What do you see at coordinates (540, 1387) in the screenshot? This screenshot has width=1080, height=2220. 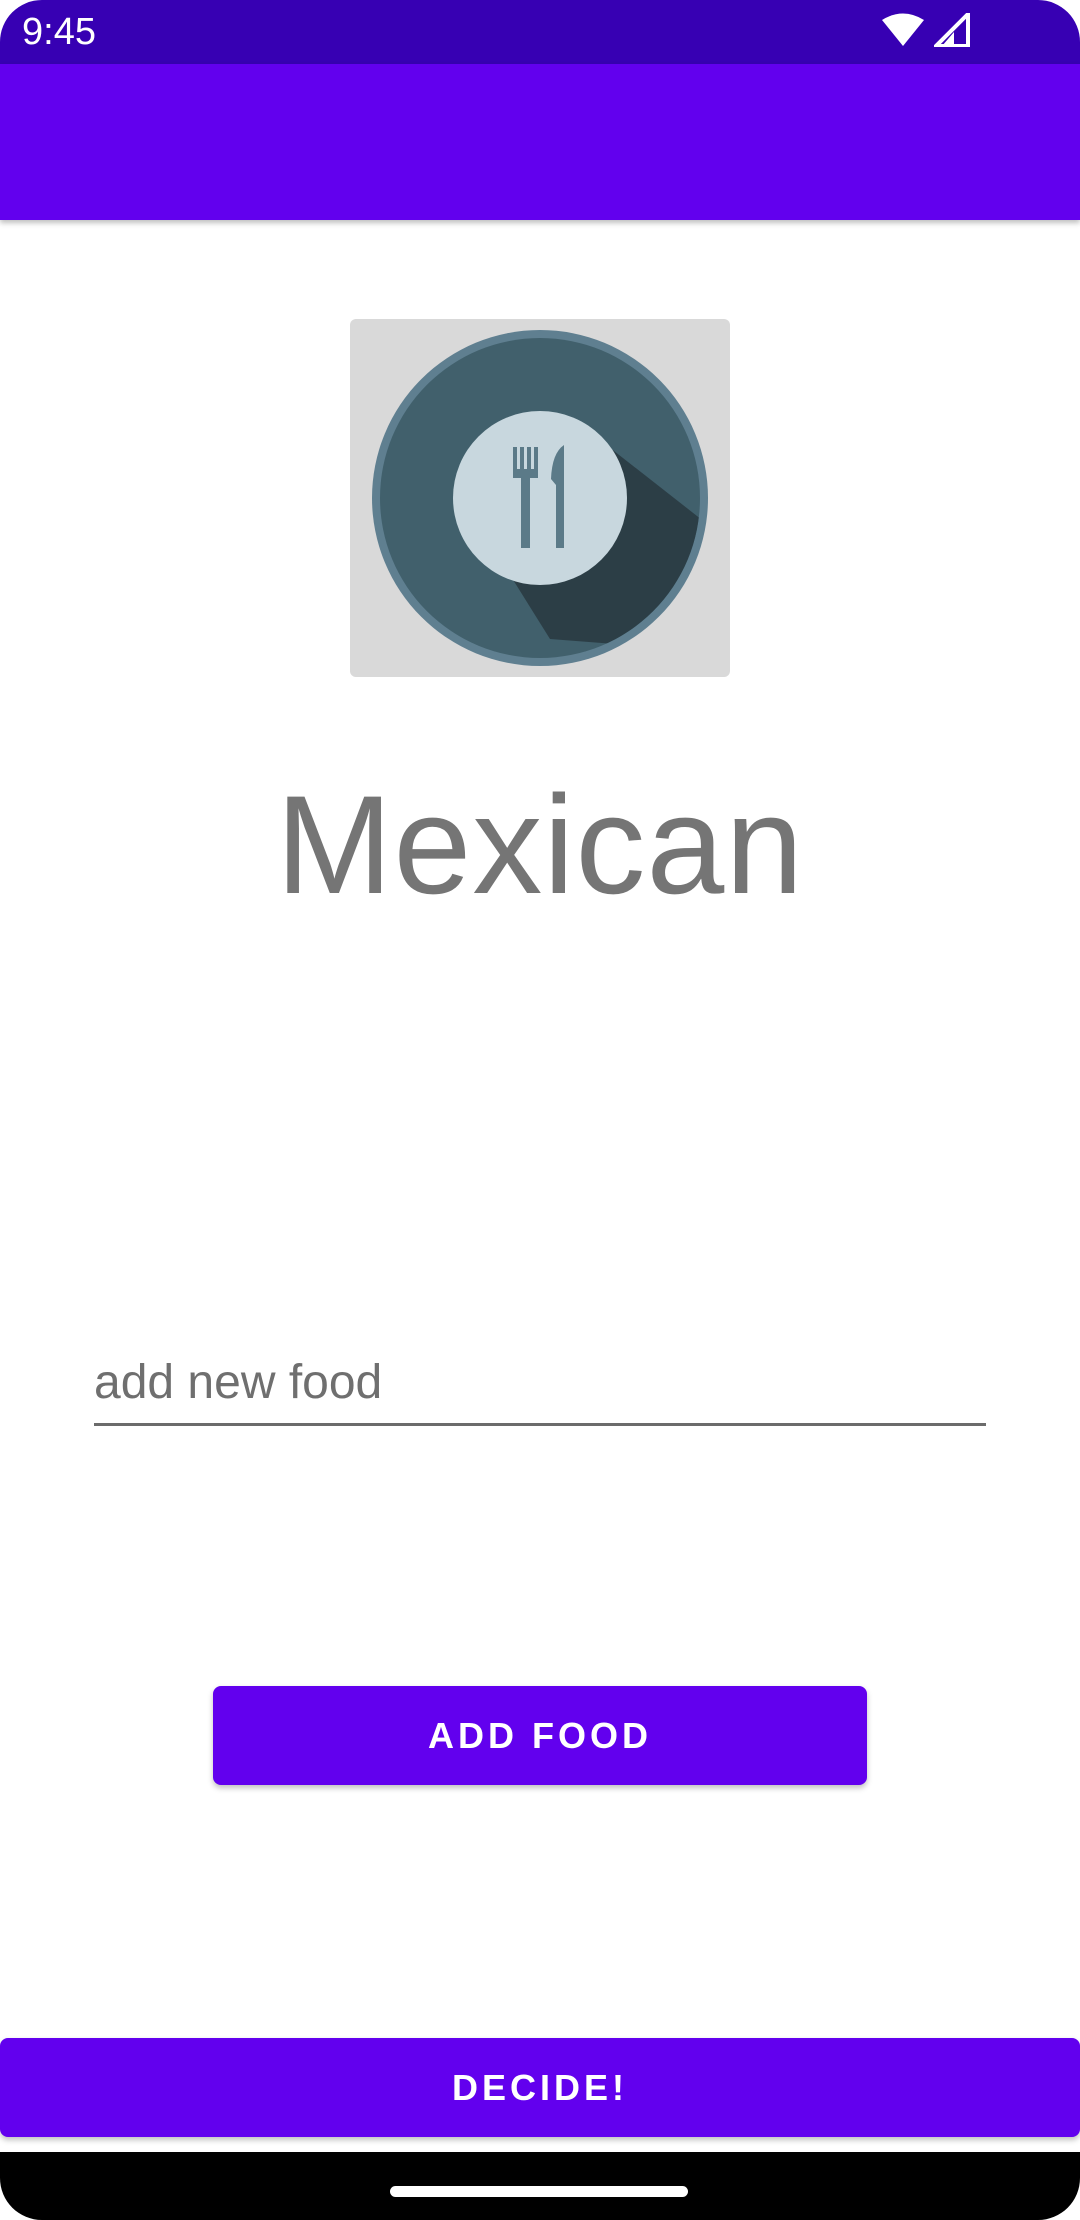 I see `new-food-input` at bounding box center [540, 1387].